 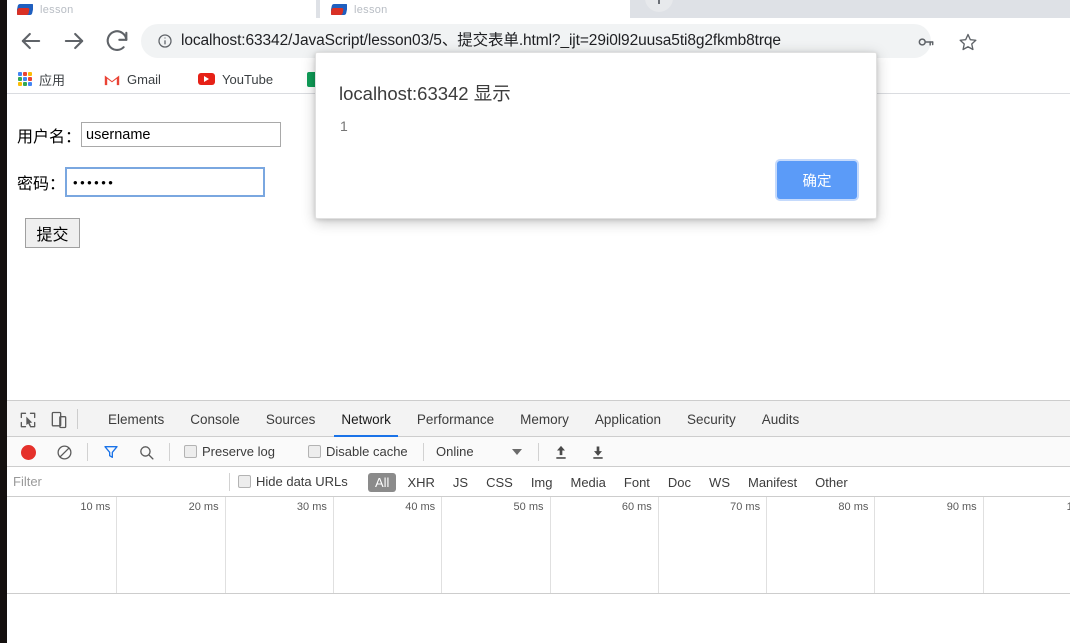 What do you see at coordinates (528, 507) in the screenshot?
I see `timeline-tick-label: 50 ms` at bounding box center [528, 507].